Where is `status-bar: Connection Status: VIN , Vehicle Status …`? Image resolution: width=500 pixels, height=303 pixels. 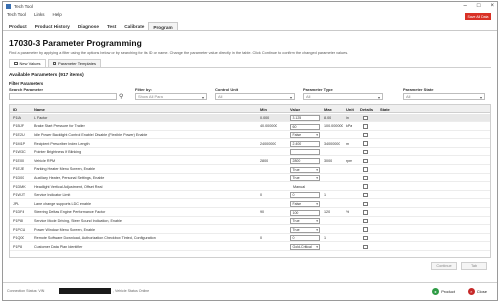
status-bar: Connection Status: VIN , Vehicle Status … is located at coordinates (250, 291).